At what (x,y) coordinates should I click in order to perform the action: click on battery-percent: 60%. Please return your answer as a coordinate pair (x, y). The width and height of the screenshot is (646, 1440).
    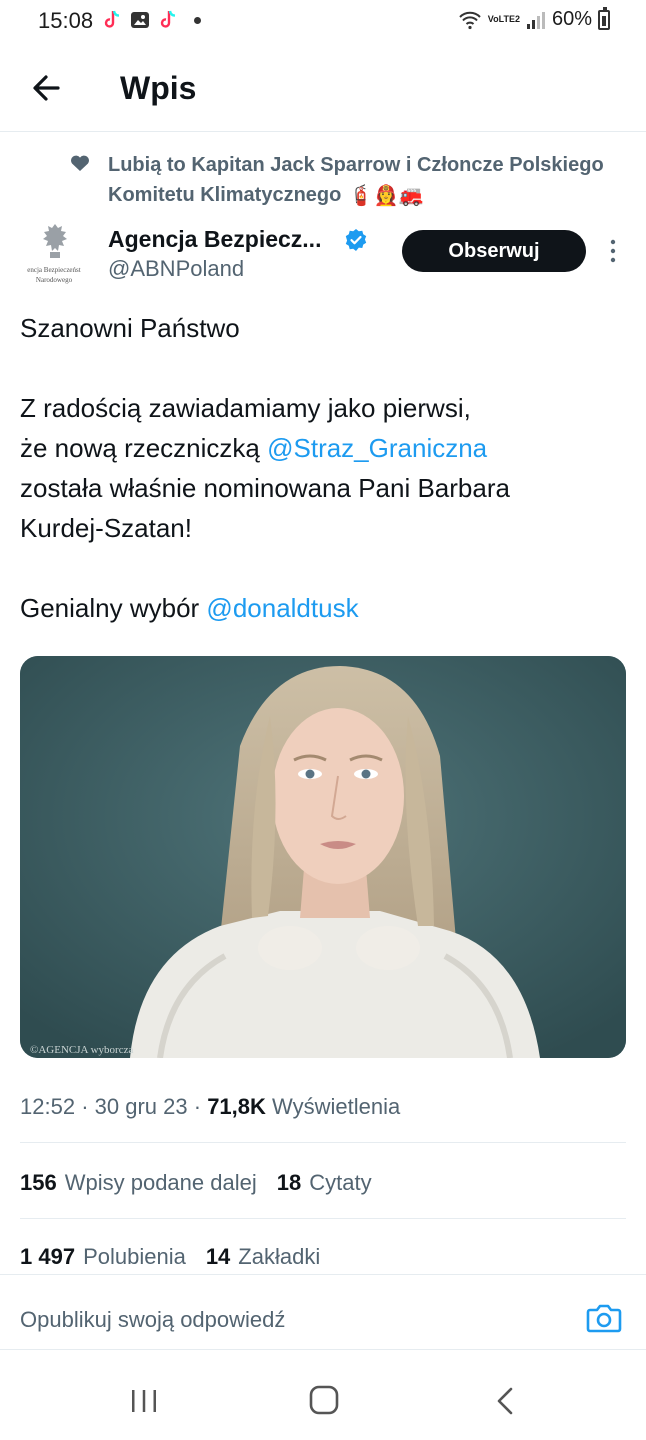
    Looking at the image, I should click on (571, 19).